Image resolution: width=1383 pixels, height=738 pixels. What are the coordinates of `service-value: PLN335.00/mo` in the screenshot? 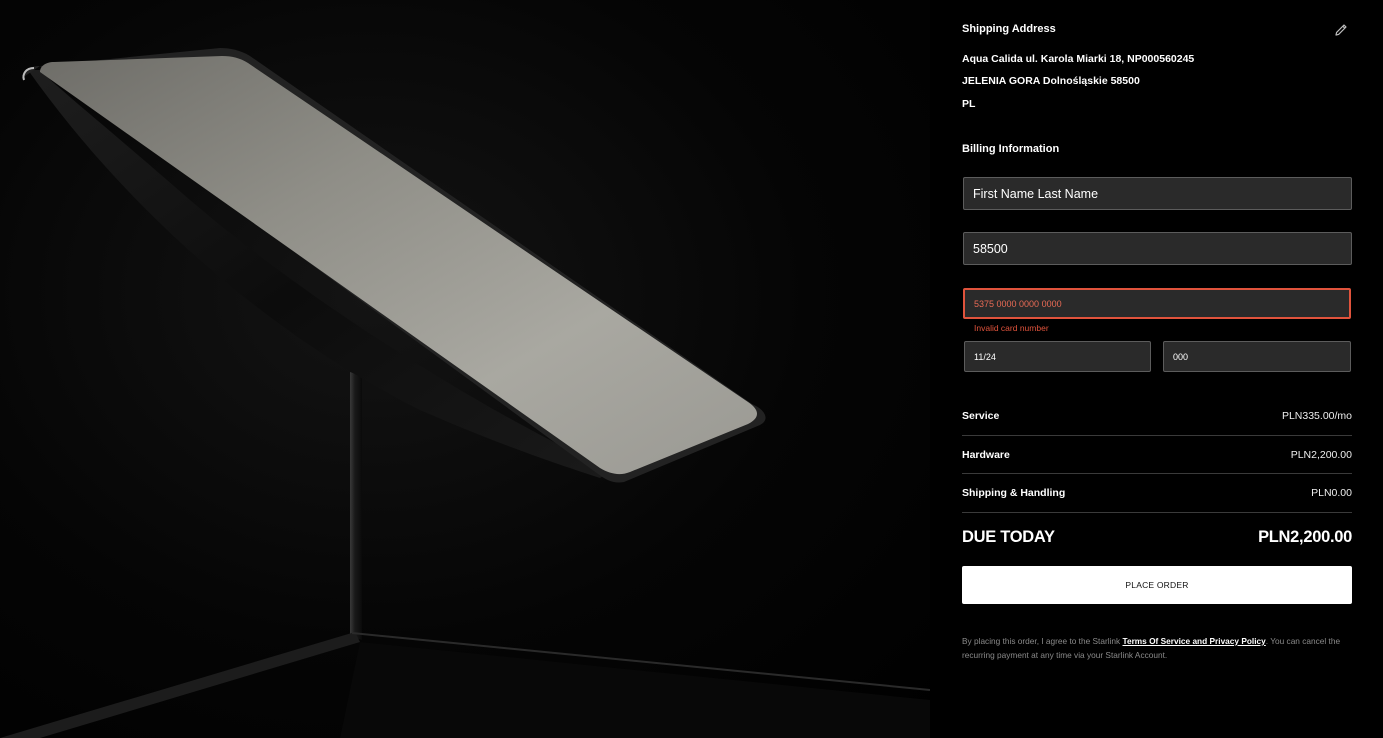 It's located at (1316, 416).